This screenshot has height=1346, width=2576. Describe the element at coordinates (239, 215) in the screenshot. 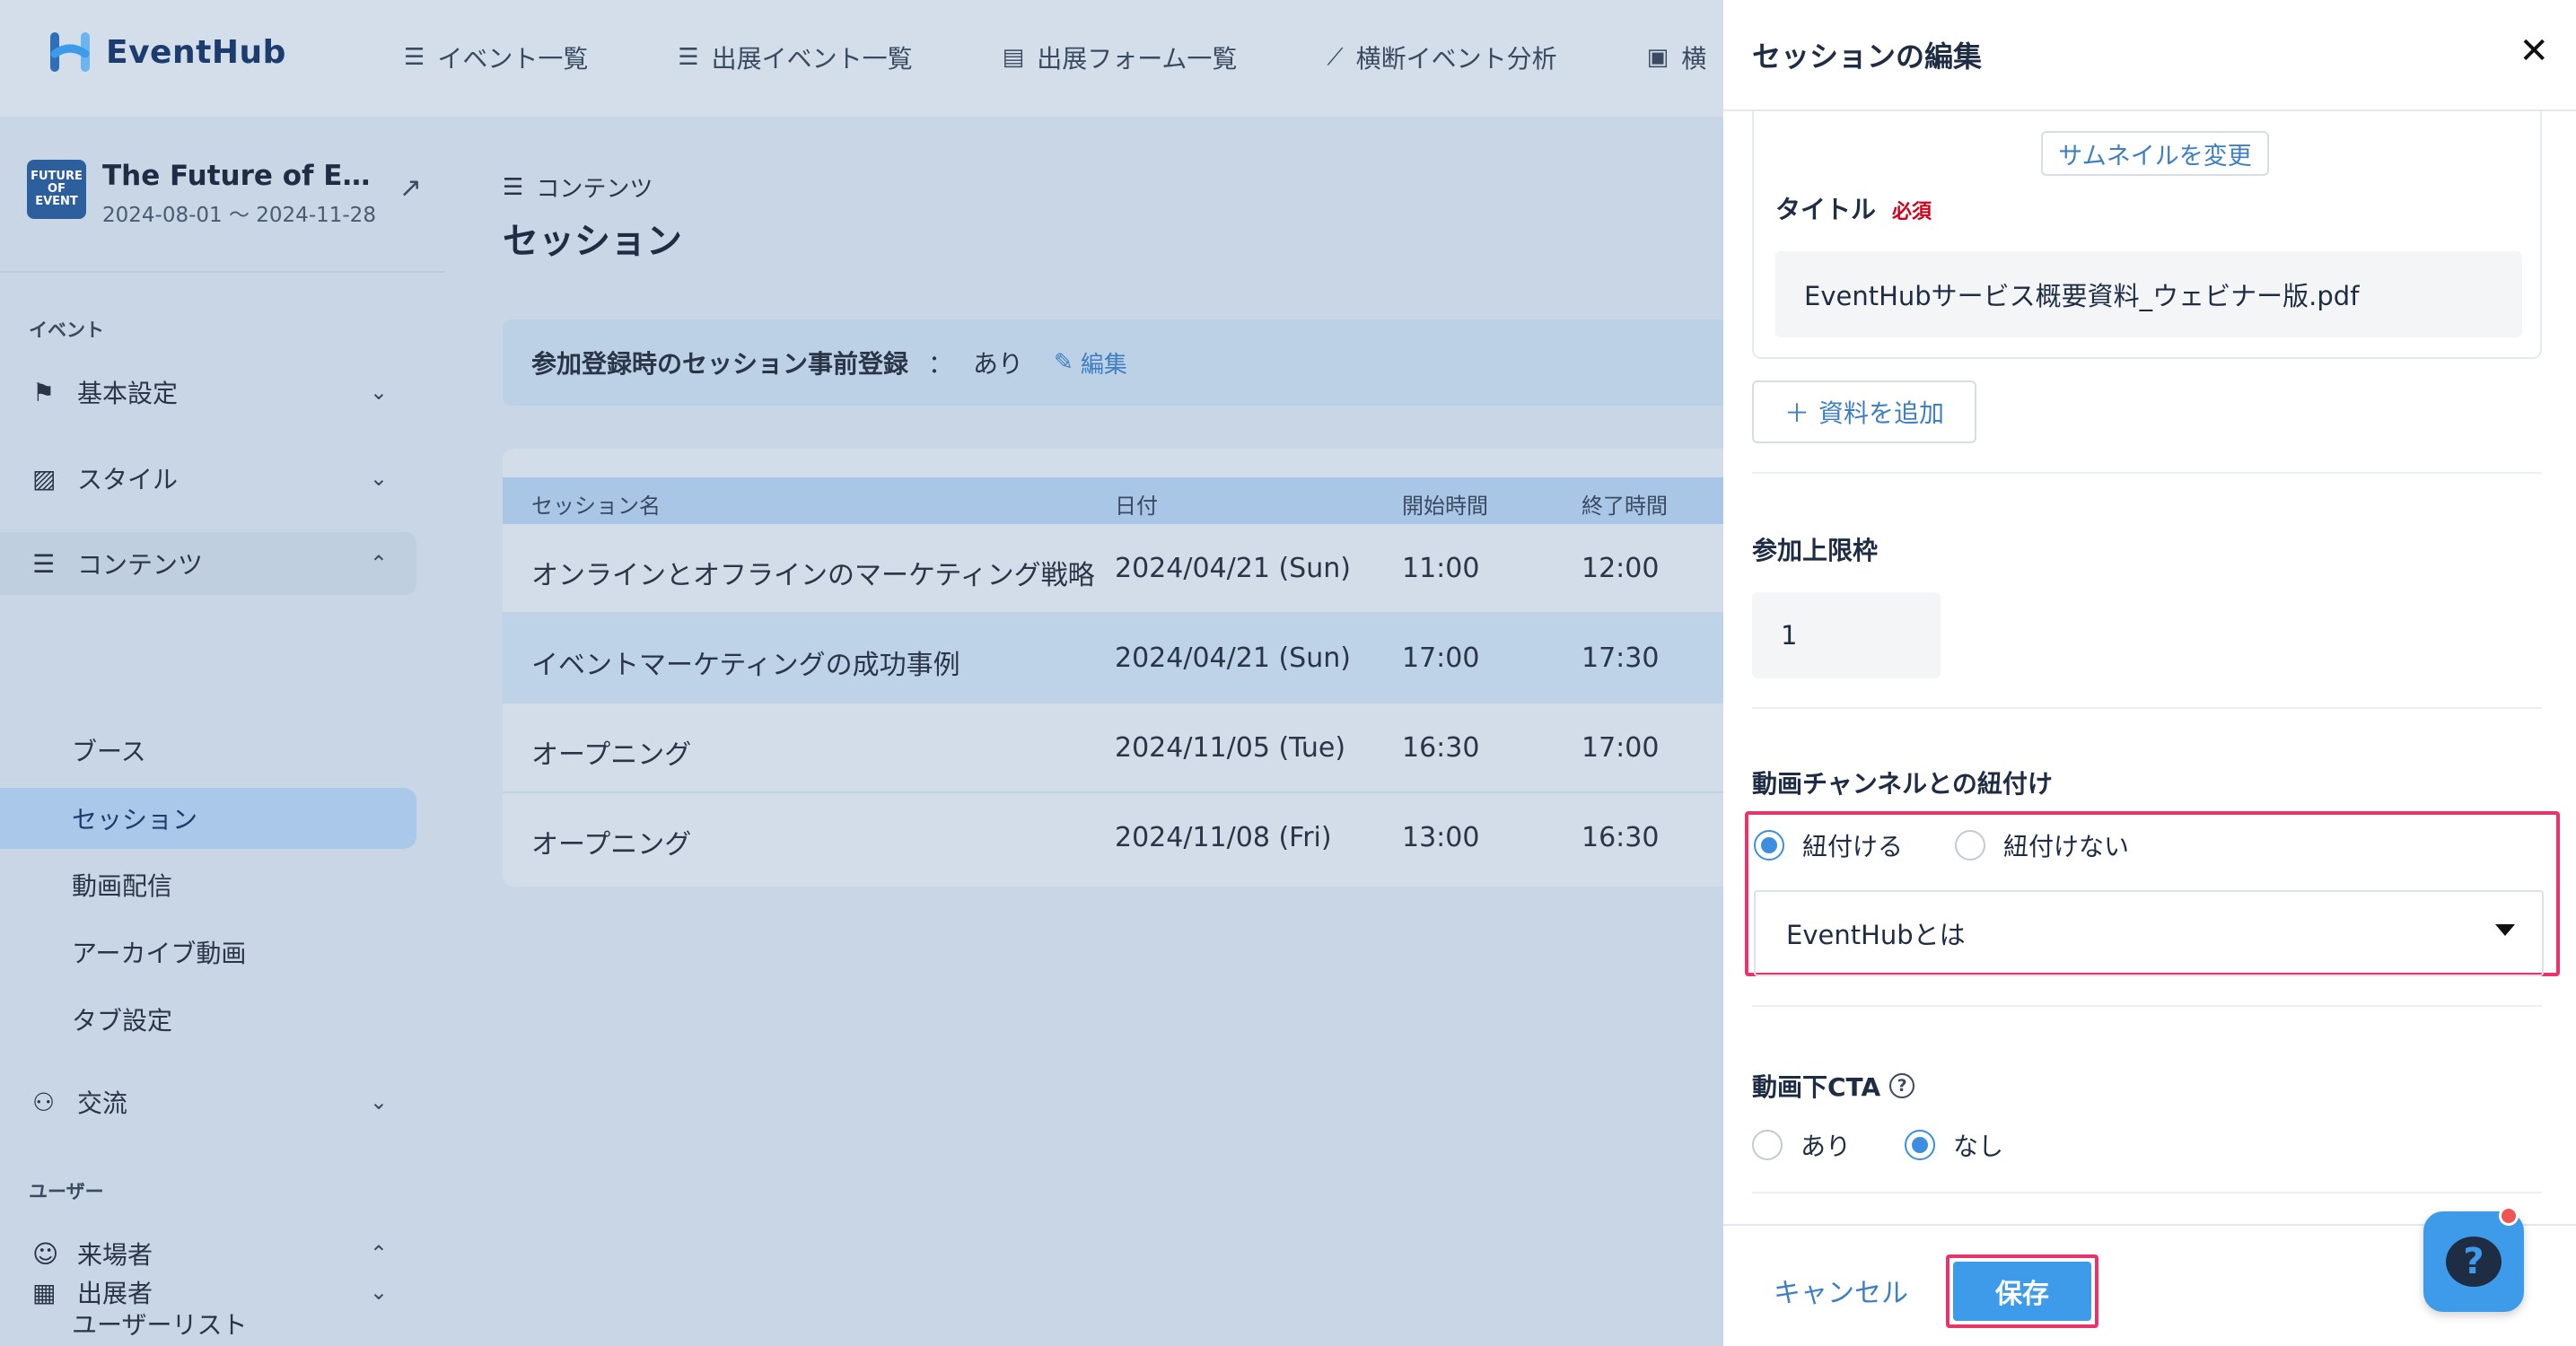

I see `event-dates: 2024-08-01 ～ 2024-11-28` at that location.